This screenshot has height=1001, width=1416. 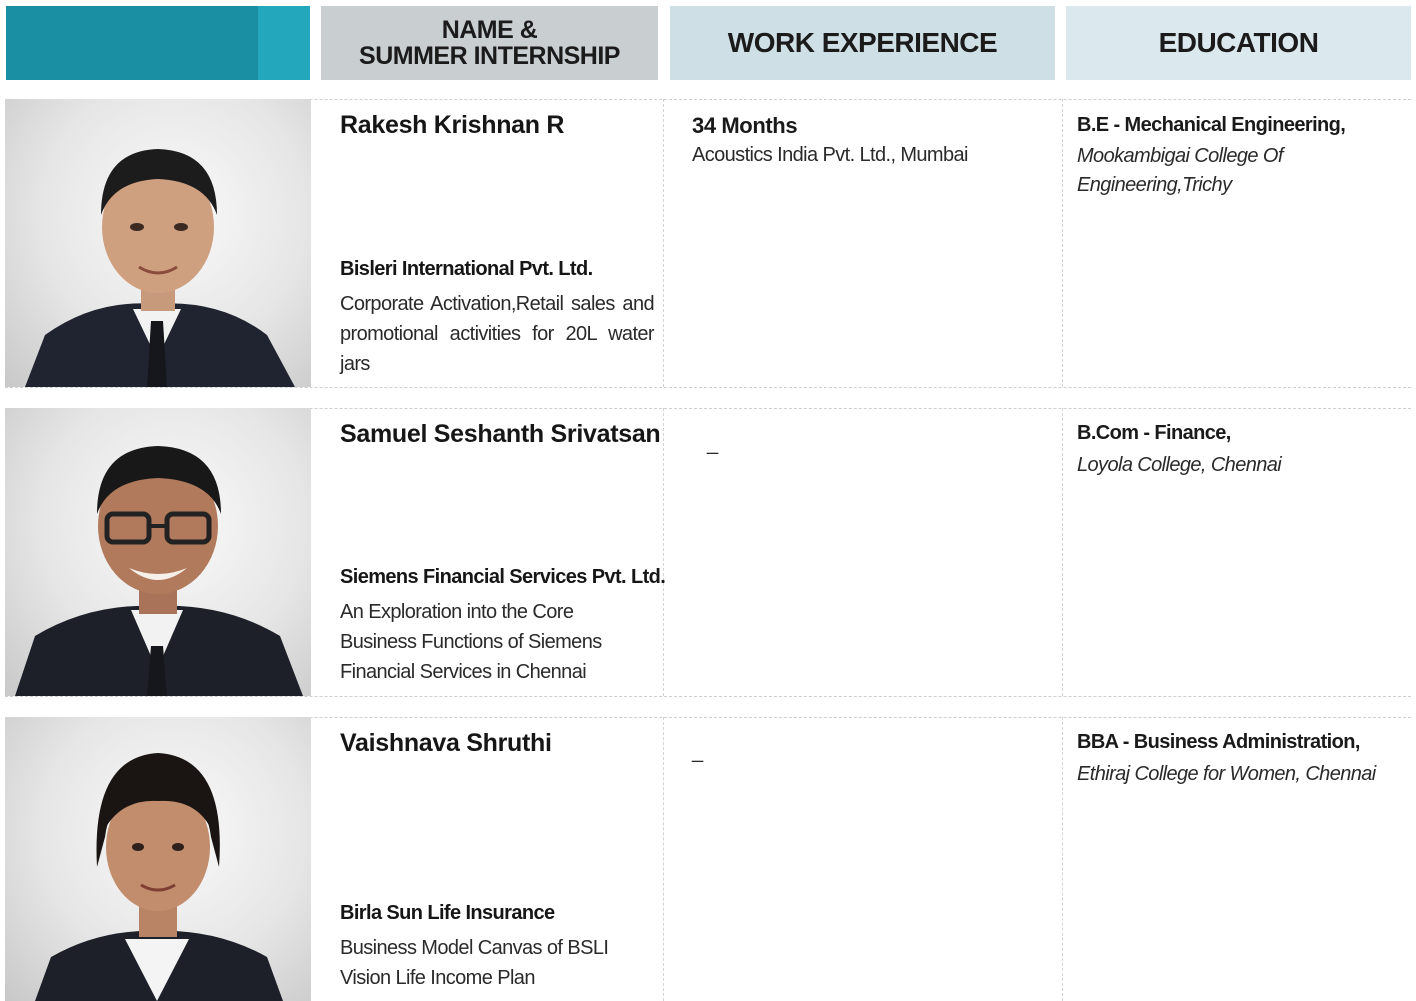 I want to click on header-education-column: EDUCATION, so click(x=1238, y=43).